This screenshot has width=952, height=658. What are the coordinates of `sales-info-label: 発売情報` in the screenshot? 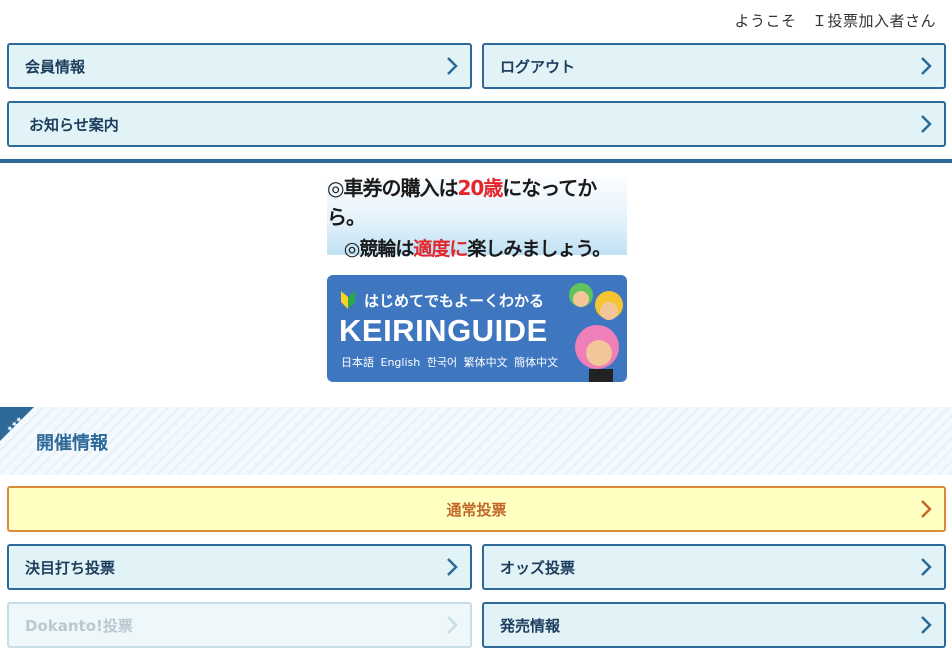 It's located at (530, 625).